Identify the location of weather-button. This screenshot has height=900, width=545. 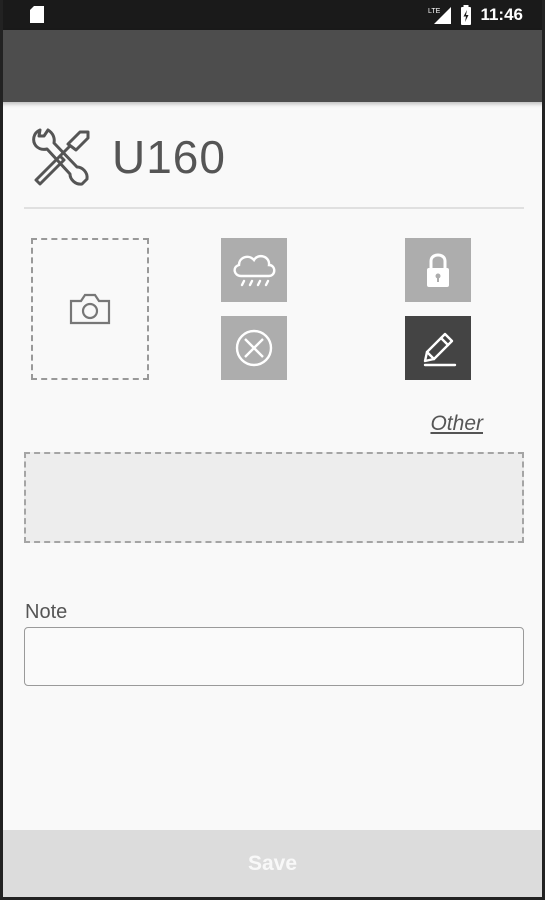
(254, 270).